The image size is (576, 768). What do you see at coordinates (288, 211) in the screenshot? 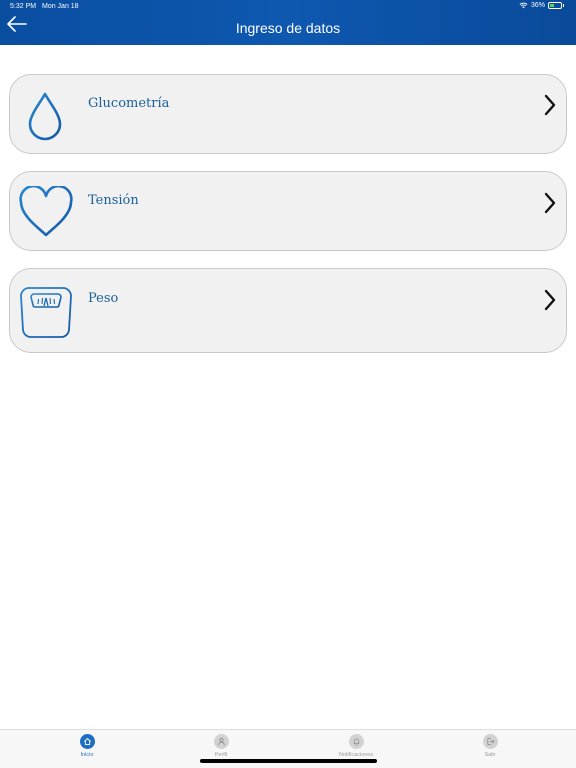
I see `menu-item-tension: Tensión` at bounding box center [288, 211].